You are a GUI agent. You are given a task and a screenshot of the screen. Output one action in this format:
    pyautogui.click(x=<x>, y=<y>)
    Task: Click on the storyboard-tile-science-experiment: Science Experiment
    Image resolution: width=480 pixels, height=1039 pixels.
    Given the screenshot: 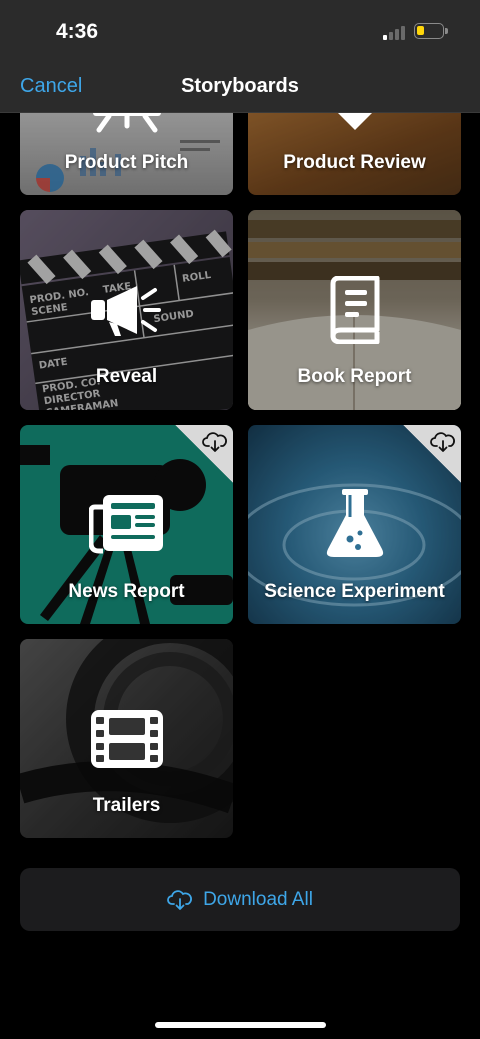 What is the action you would take?
    pyautogui.click(x=354, y=524)
    